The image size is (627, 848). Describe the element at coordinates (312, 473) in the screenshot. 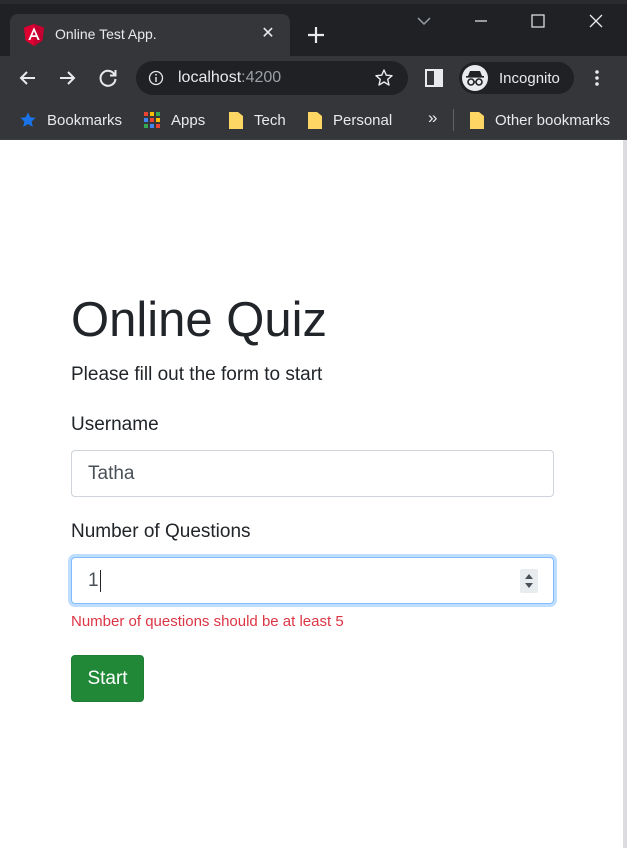

I see `username-input: Tatha` at that location.